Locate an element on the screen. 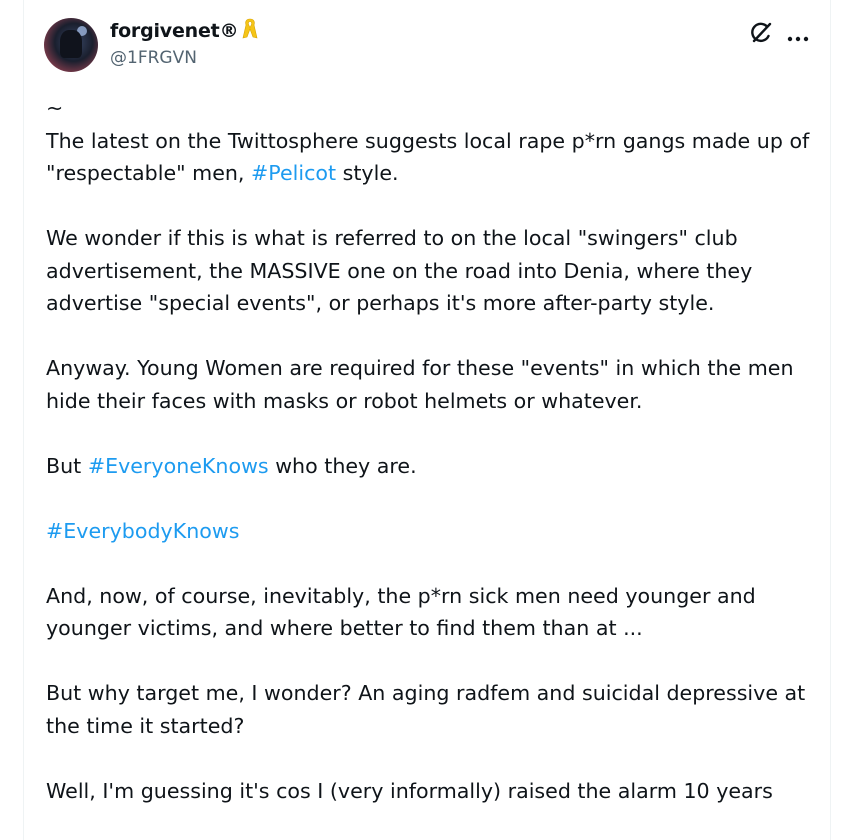 The image size is (847, 840). post-paragraph-4: But #EveryoneKnows who they are. is located at coordinates (431, 466).